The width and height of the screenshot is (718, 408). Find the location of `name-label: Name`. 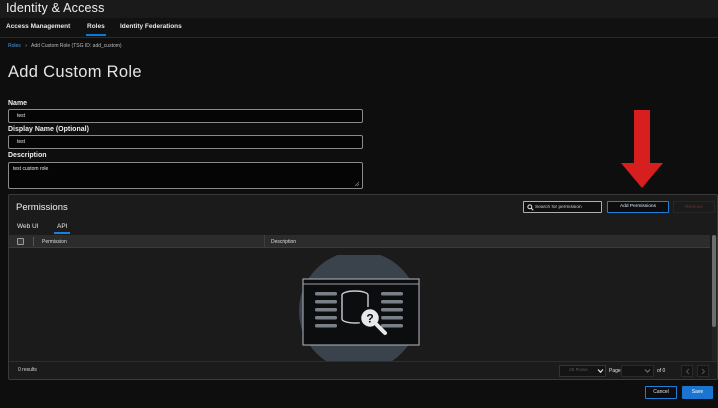

name-label: Name is located at coordinates (18, 103).